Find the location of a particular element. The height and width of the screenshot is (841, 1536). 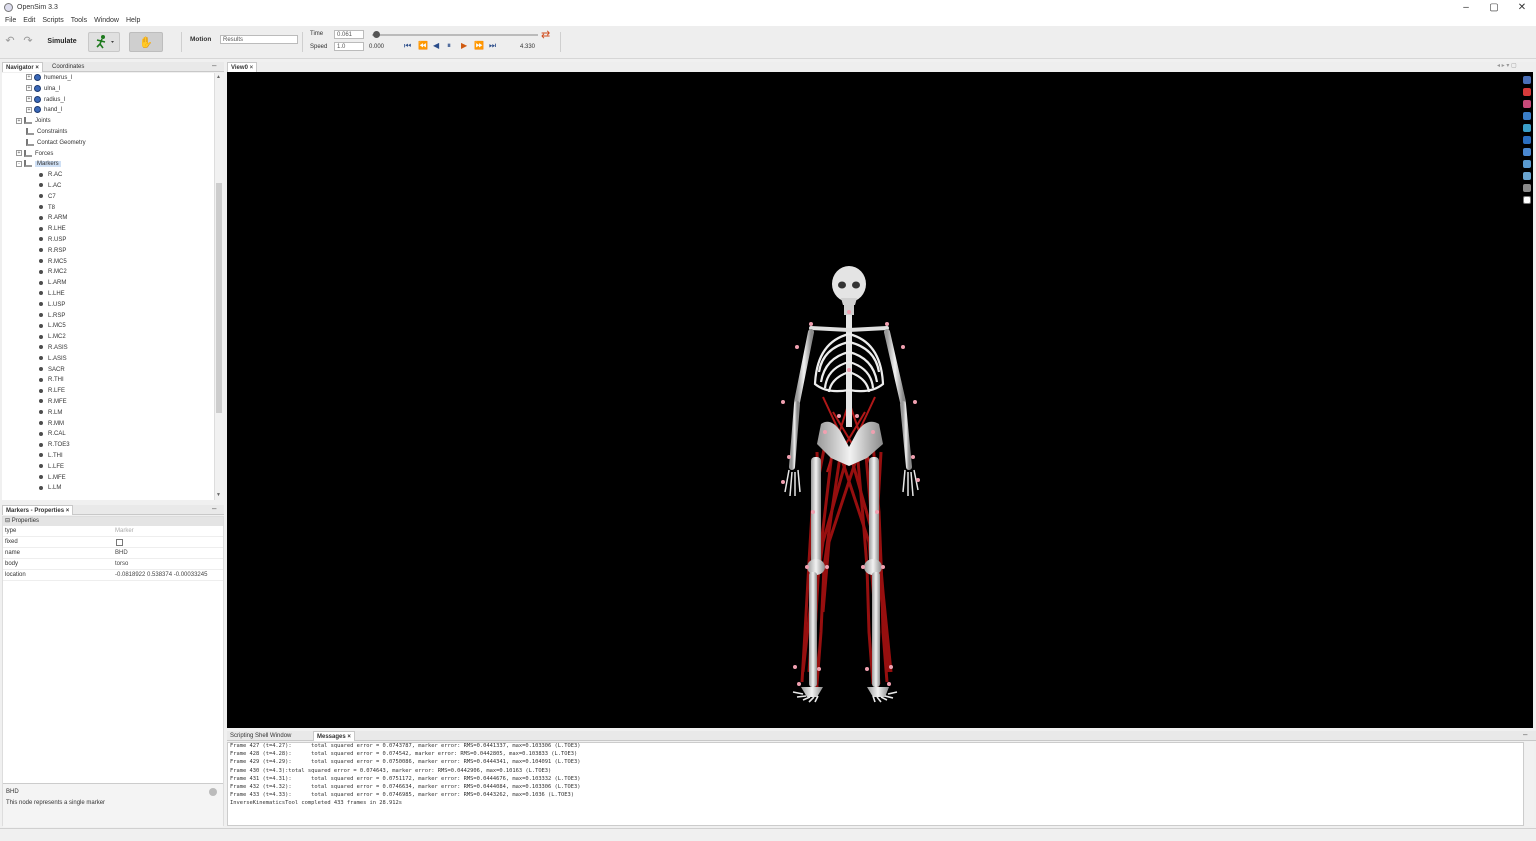

tree-group-item: - Markers is located at coordinates (38, 164).